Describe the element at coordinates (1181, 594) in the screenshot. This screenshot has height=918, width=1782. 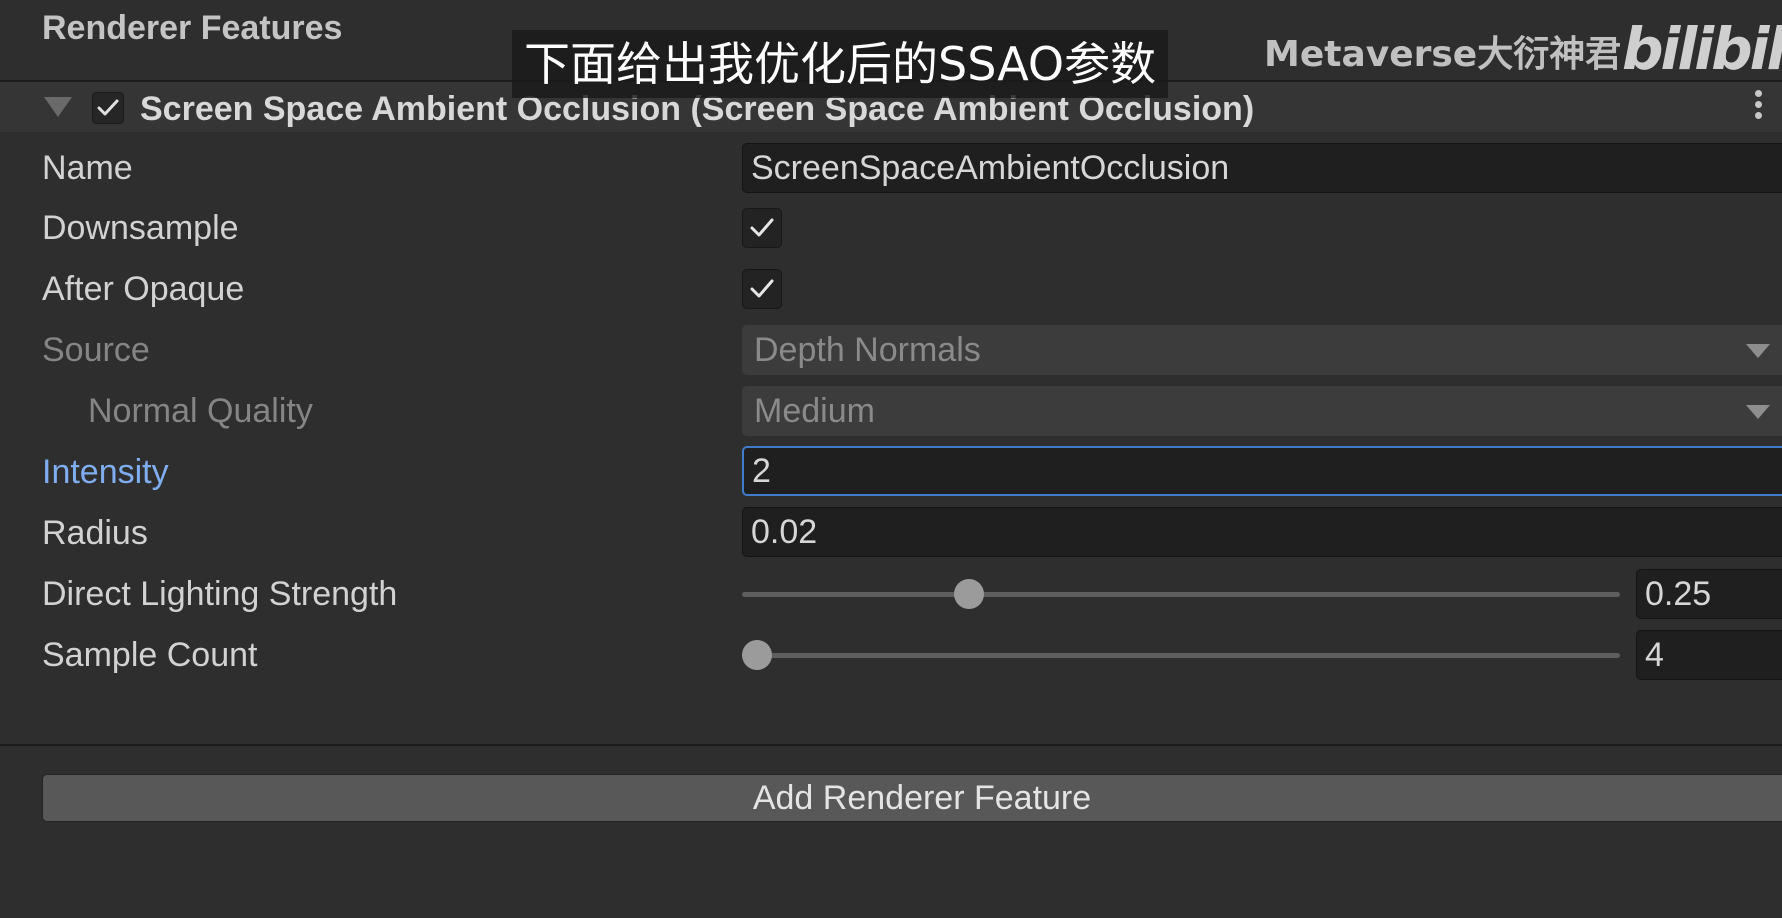
I see `direct-lighting-strength-slider` at that location.